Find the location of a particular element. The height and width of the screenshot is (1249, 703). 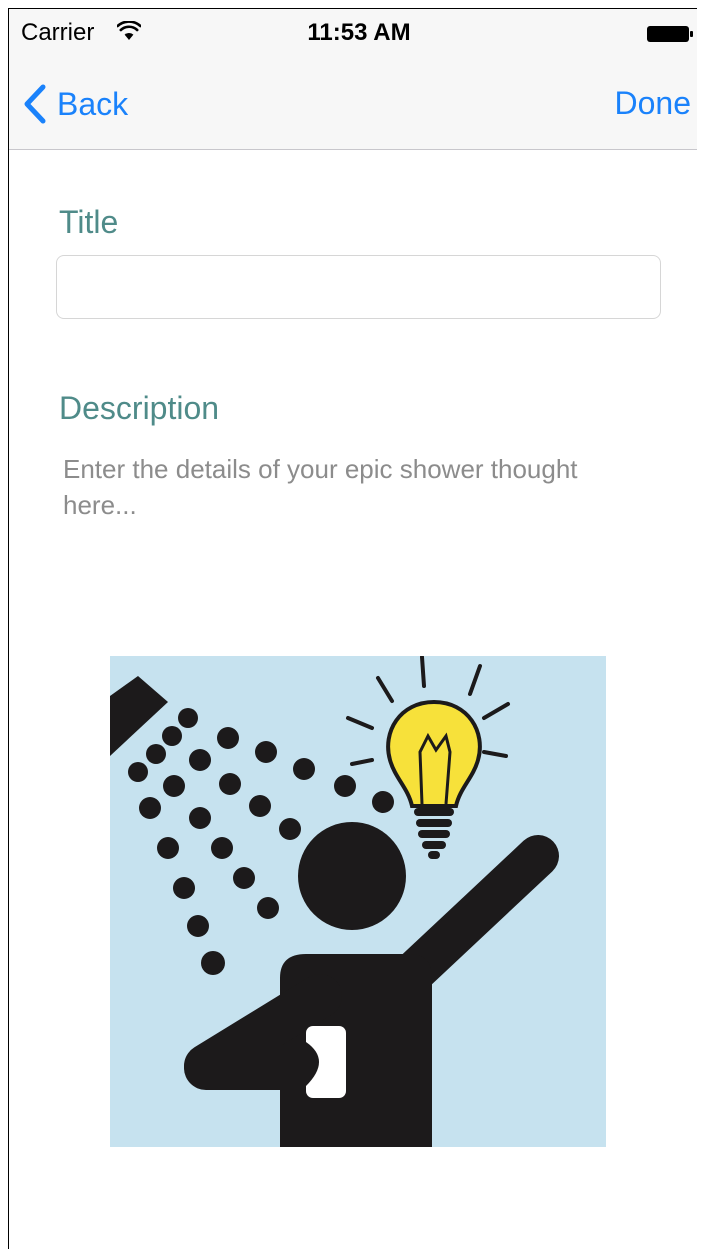

status-time: 11:53 AM is located at coordinates (359, 32).